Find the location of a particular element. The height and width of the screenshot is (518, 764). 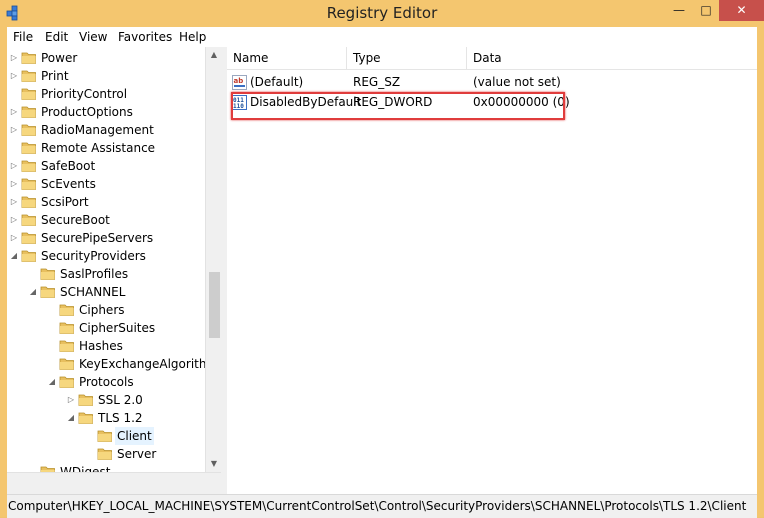

tree-item: ▷ ScEvents is located at coordinates (106, 184).